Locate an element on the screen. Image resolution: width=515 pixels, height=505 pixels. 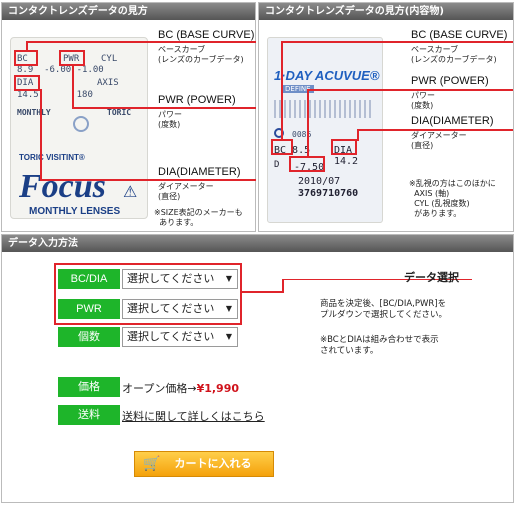
pwr-select: 選択してください ▼ is located at coordinates (180, 309).